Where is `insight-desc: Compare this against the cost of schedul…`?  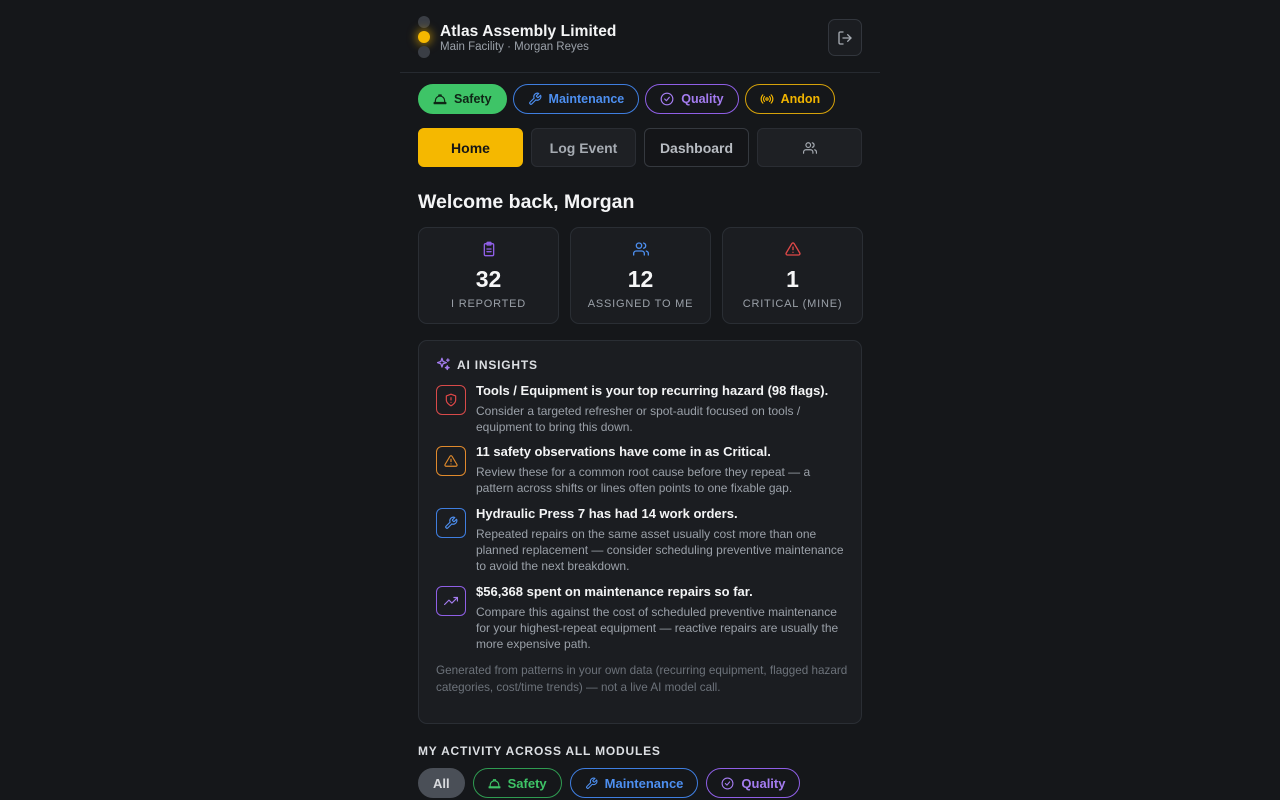
insight-desc: Compare this against the cost of schedul… is located at coordinates (657, 628).